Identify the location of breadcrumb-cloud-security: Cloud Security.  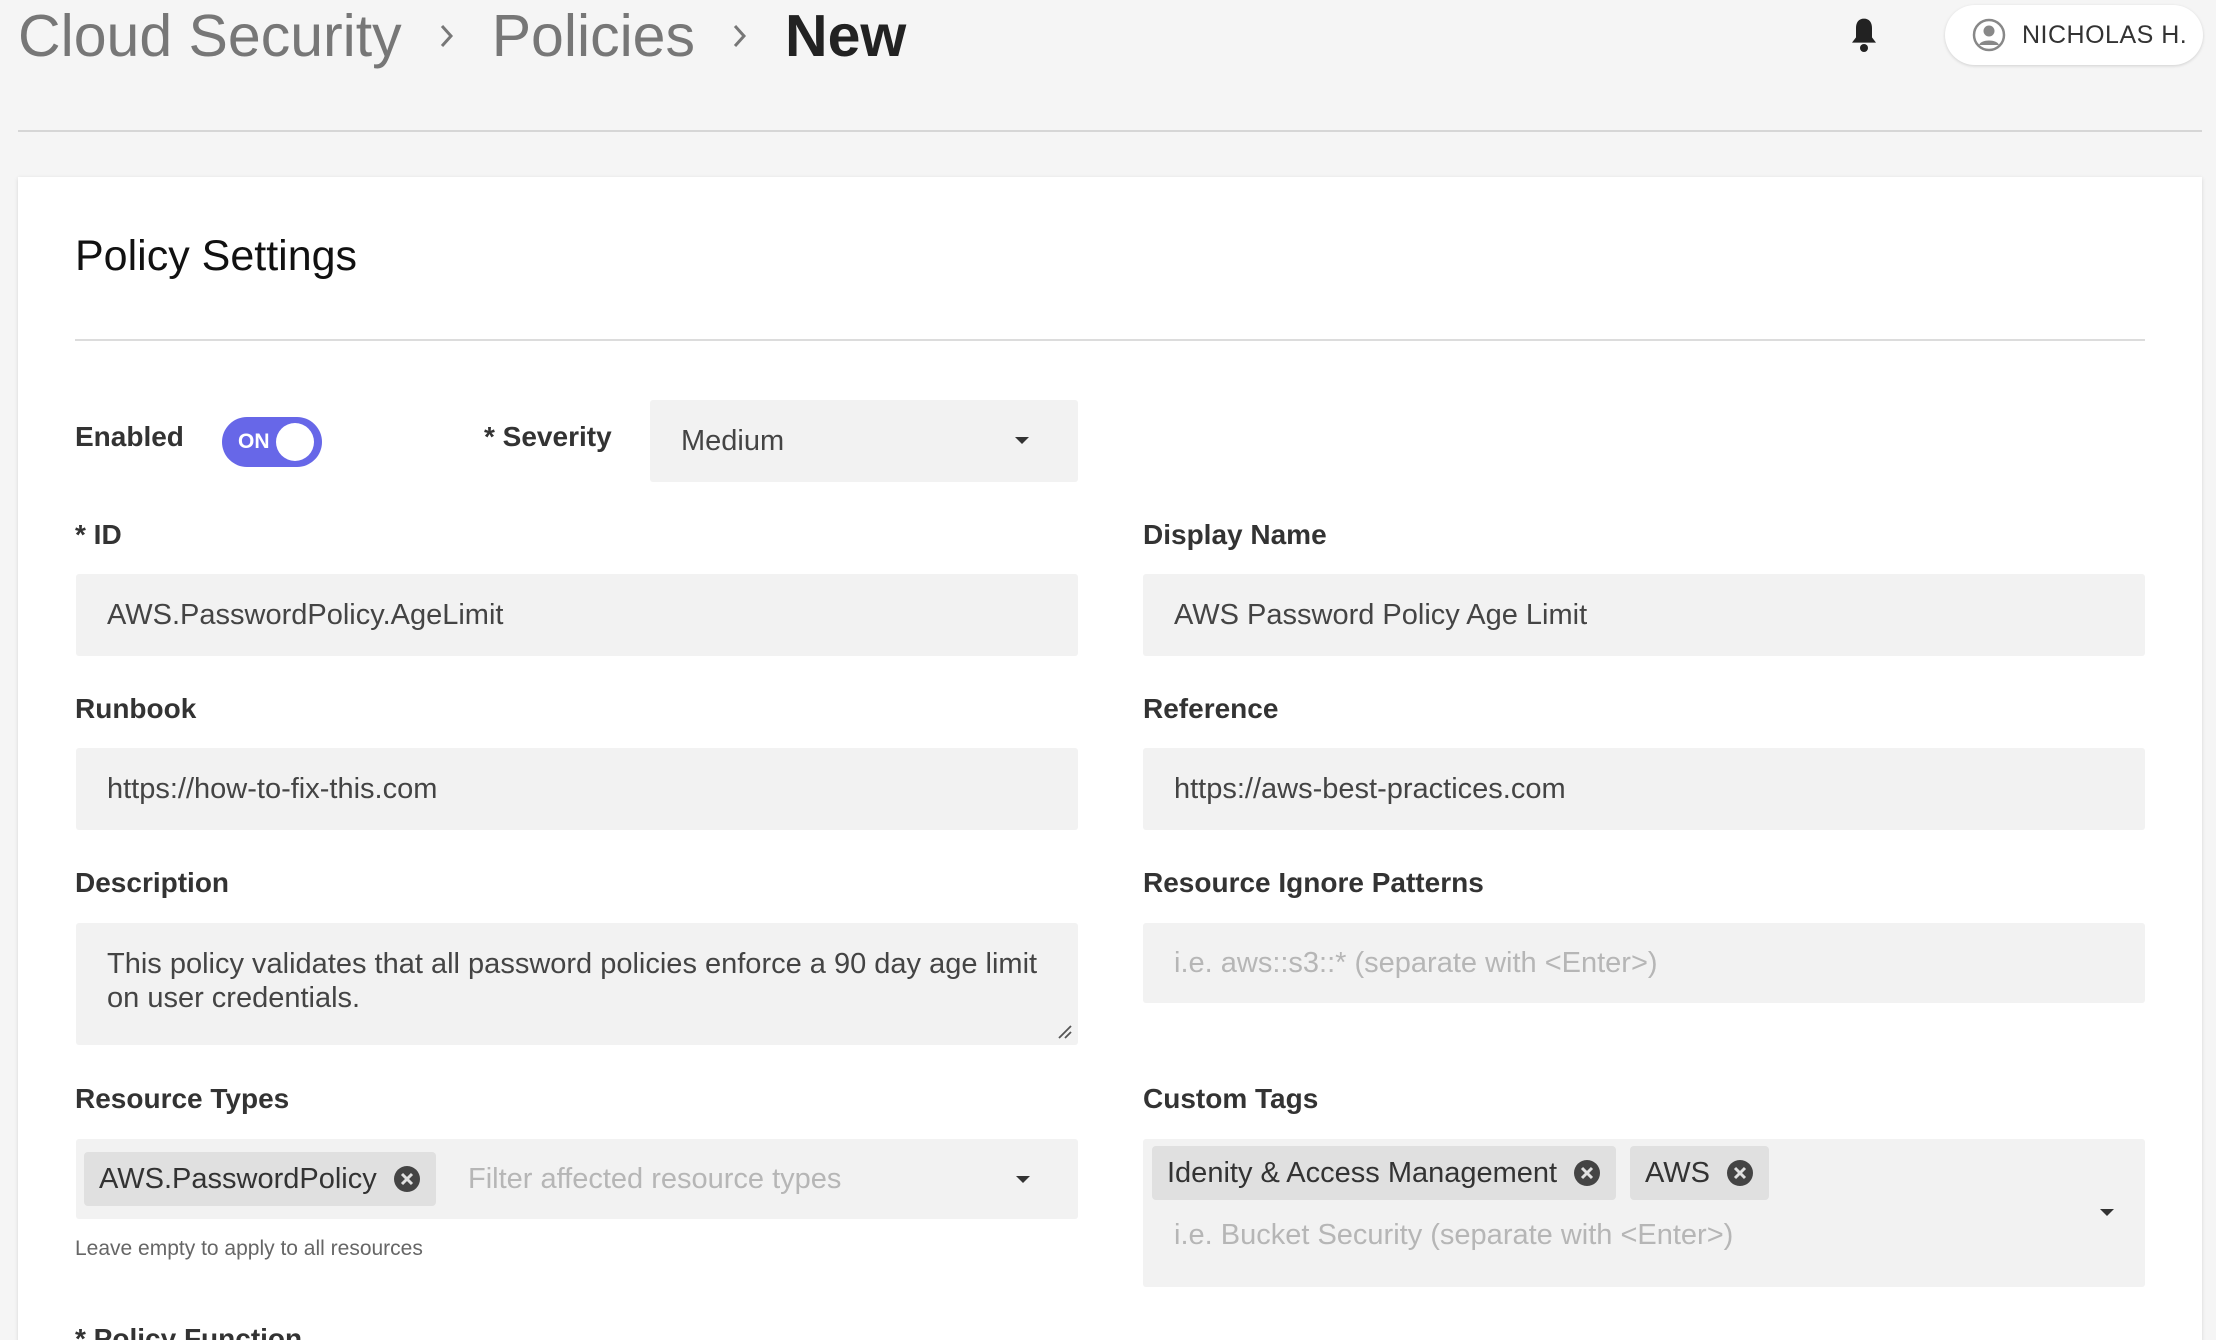
(210, 36).